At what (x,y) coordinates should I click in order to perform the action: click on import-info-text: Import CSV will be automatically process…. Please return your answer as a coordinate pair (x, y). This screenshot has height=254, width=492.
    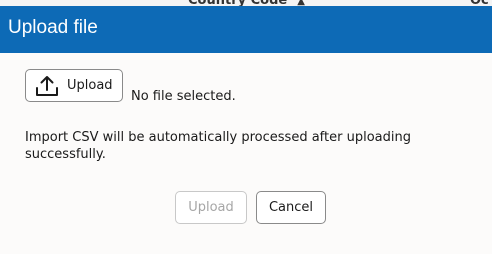
    Looking at the image, I should click on (218, 146).